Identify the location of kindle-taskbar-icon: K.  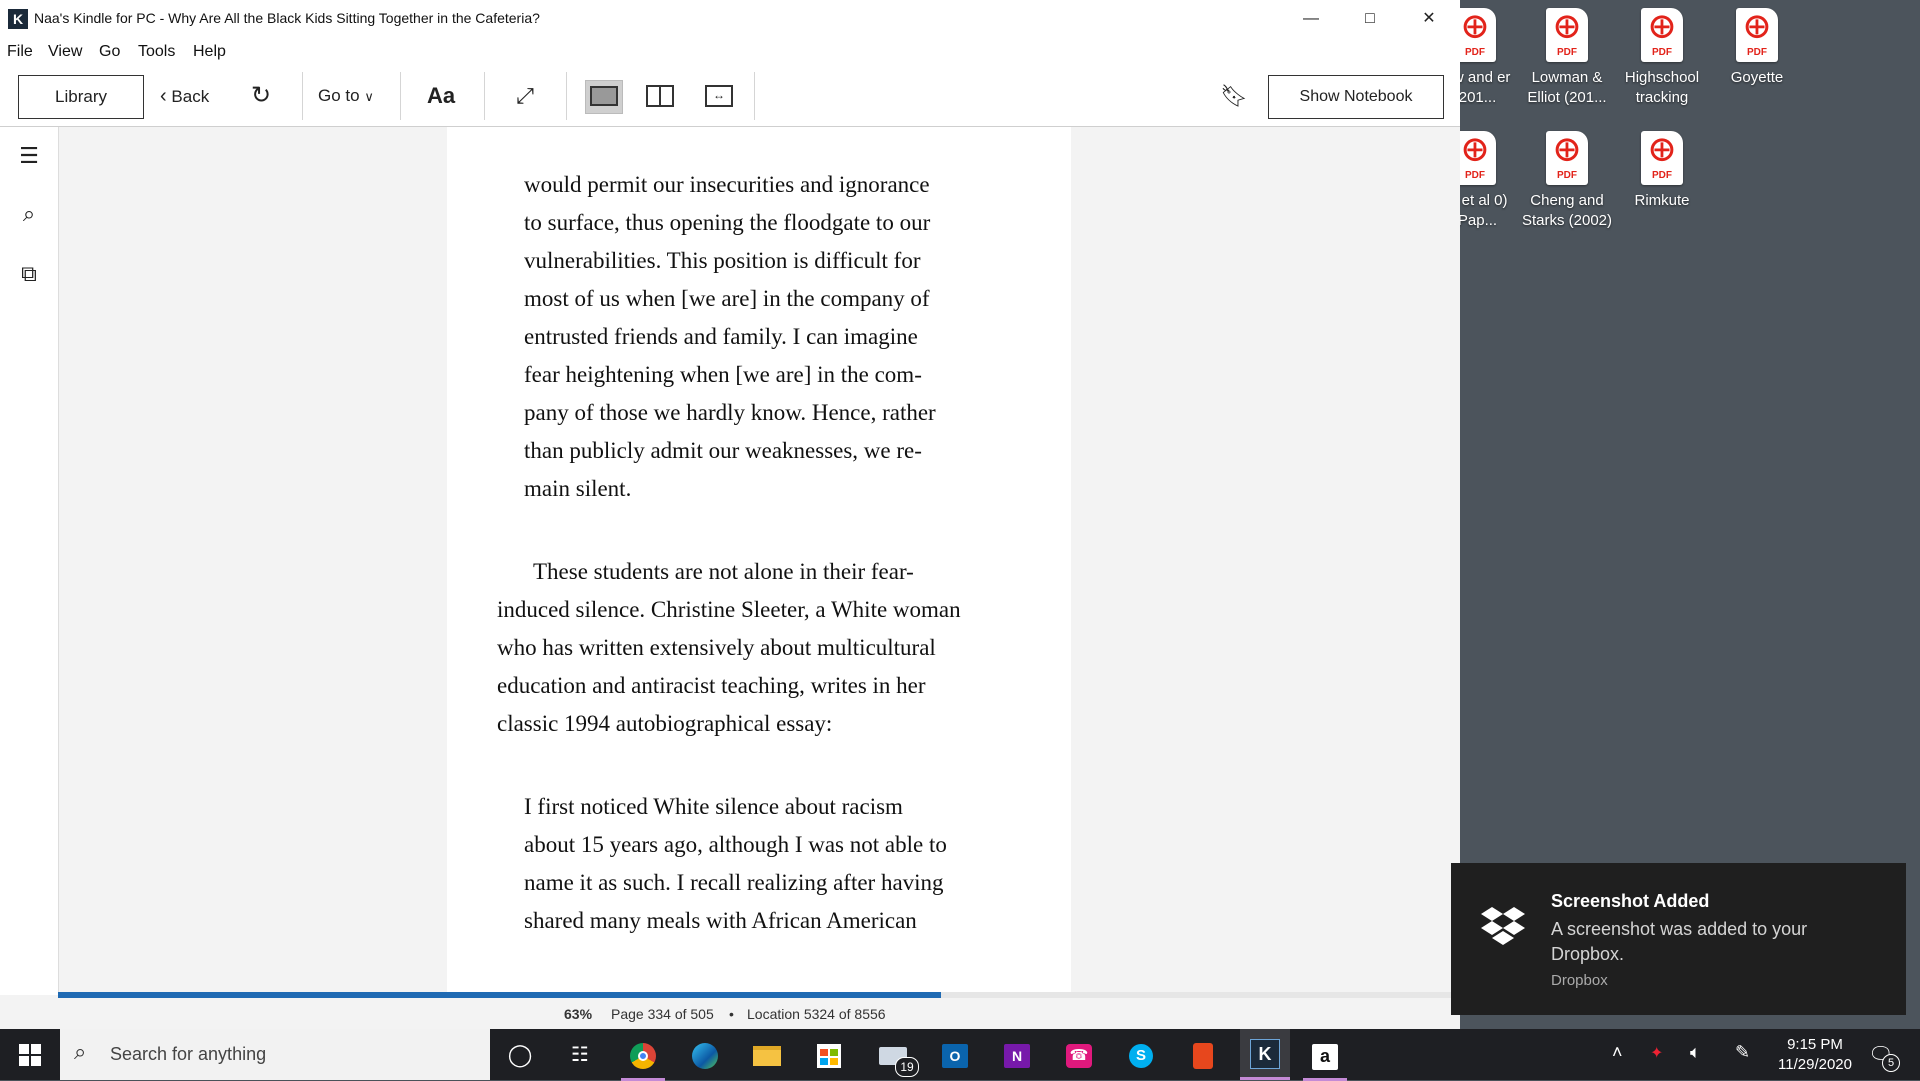
(1265, 1054).